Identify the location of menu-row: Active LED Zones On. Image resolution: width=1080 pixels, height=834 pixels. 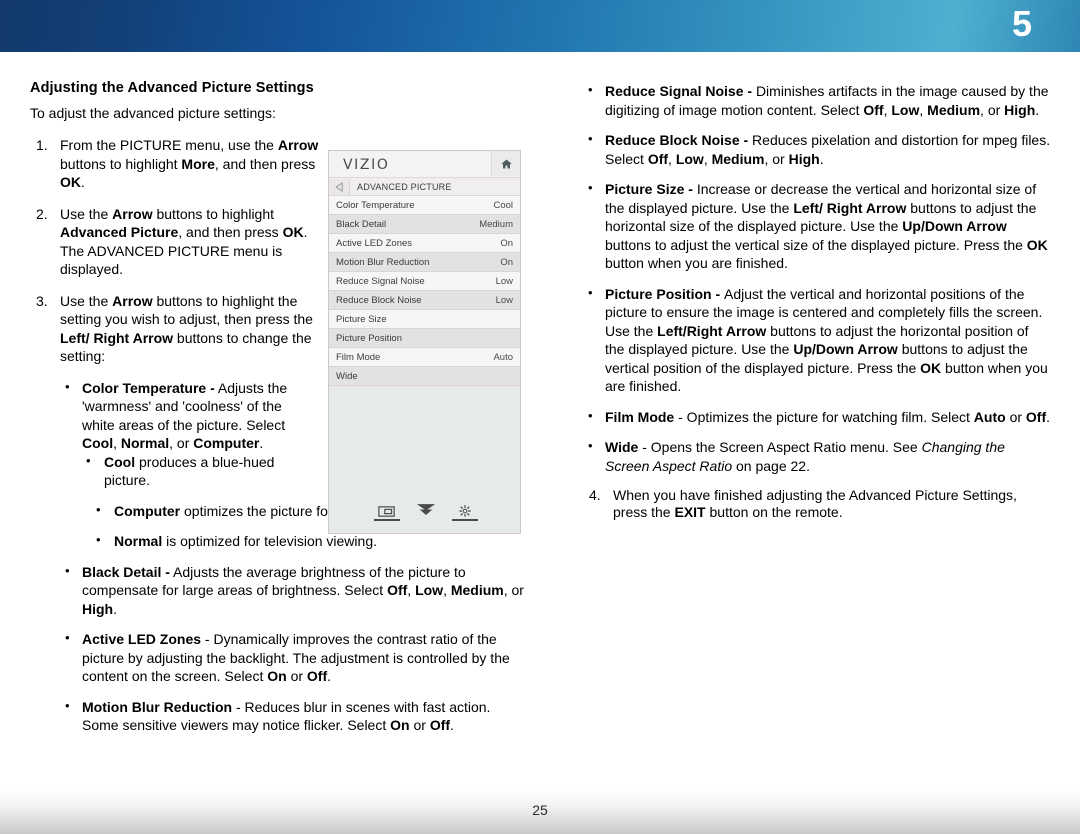
(424, 243).